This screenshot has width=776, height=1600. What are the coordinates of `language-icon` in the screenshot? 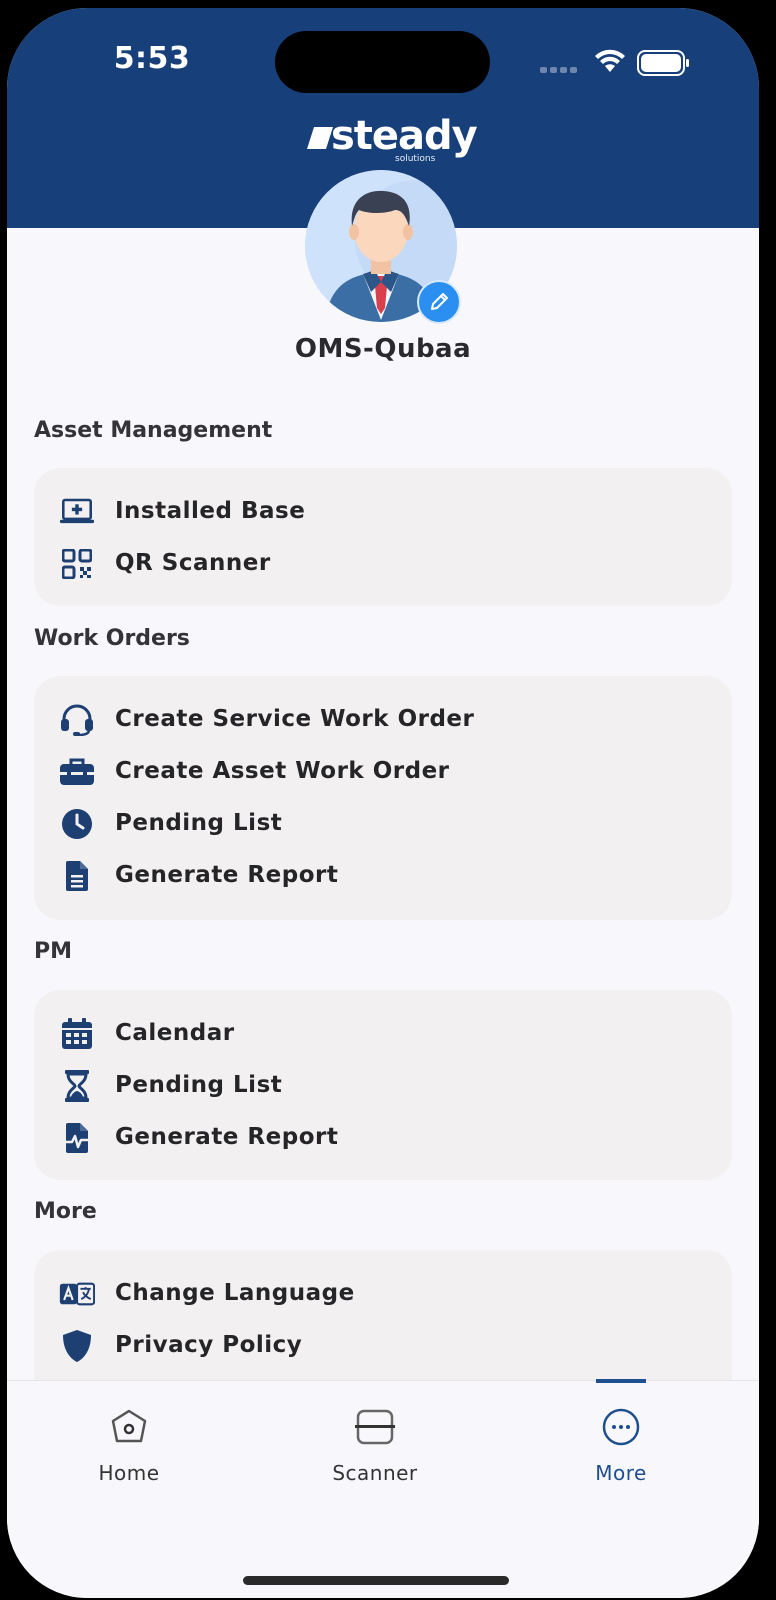 It's located at (77, 1294).